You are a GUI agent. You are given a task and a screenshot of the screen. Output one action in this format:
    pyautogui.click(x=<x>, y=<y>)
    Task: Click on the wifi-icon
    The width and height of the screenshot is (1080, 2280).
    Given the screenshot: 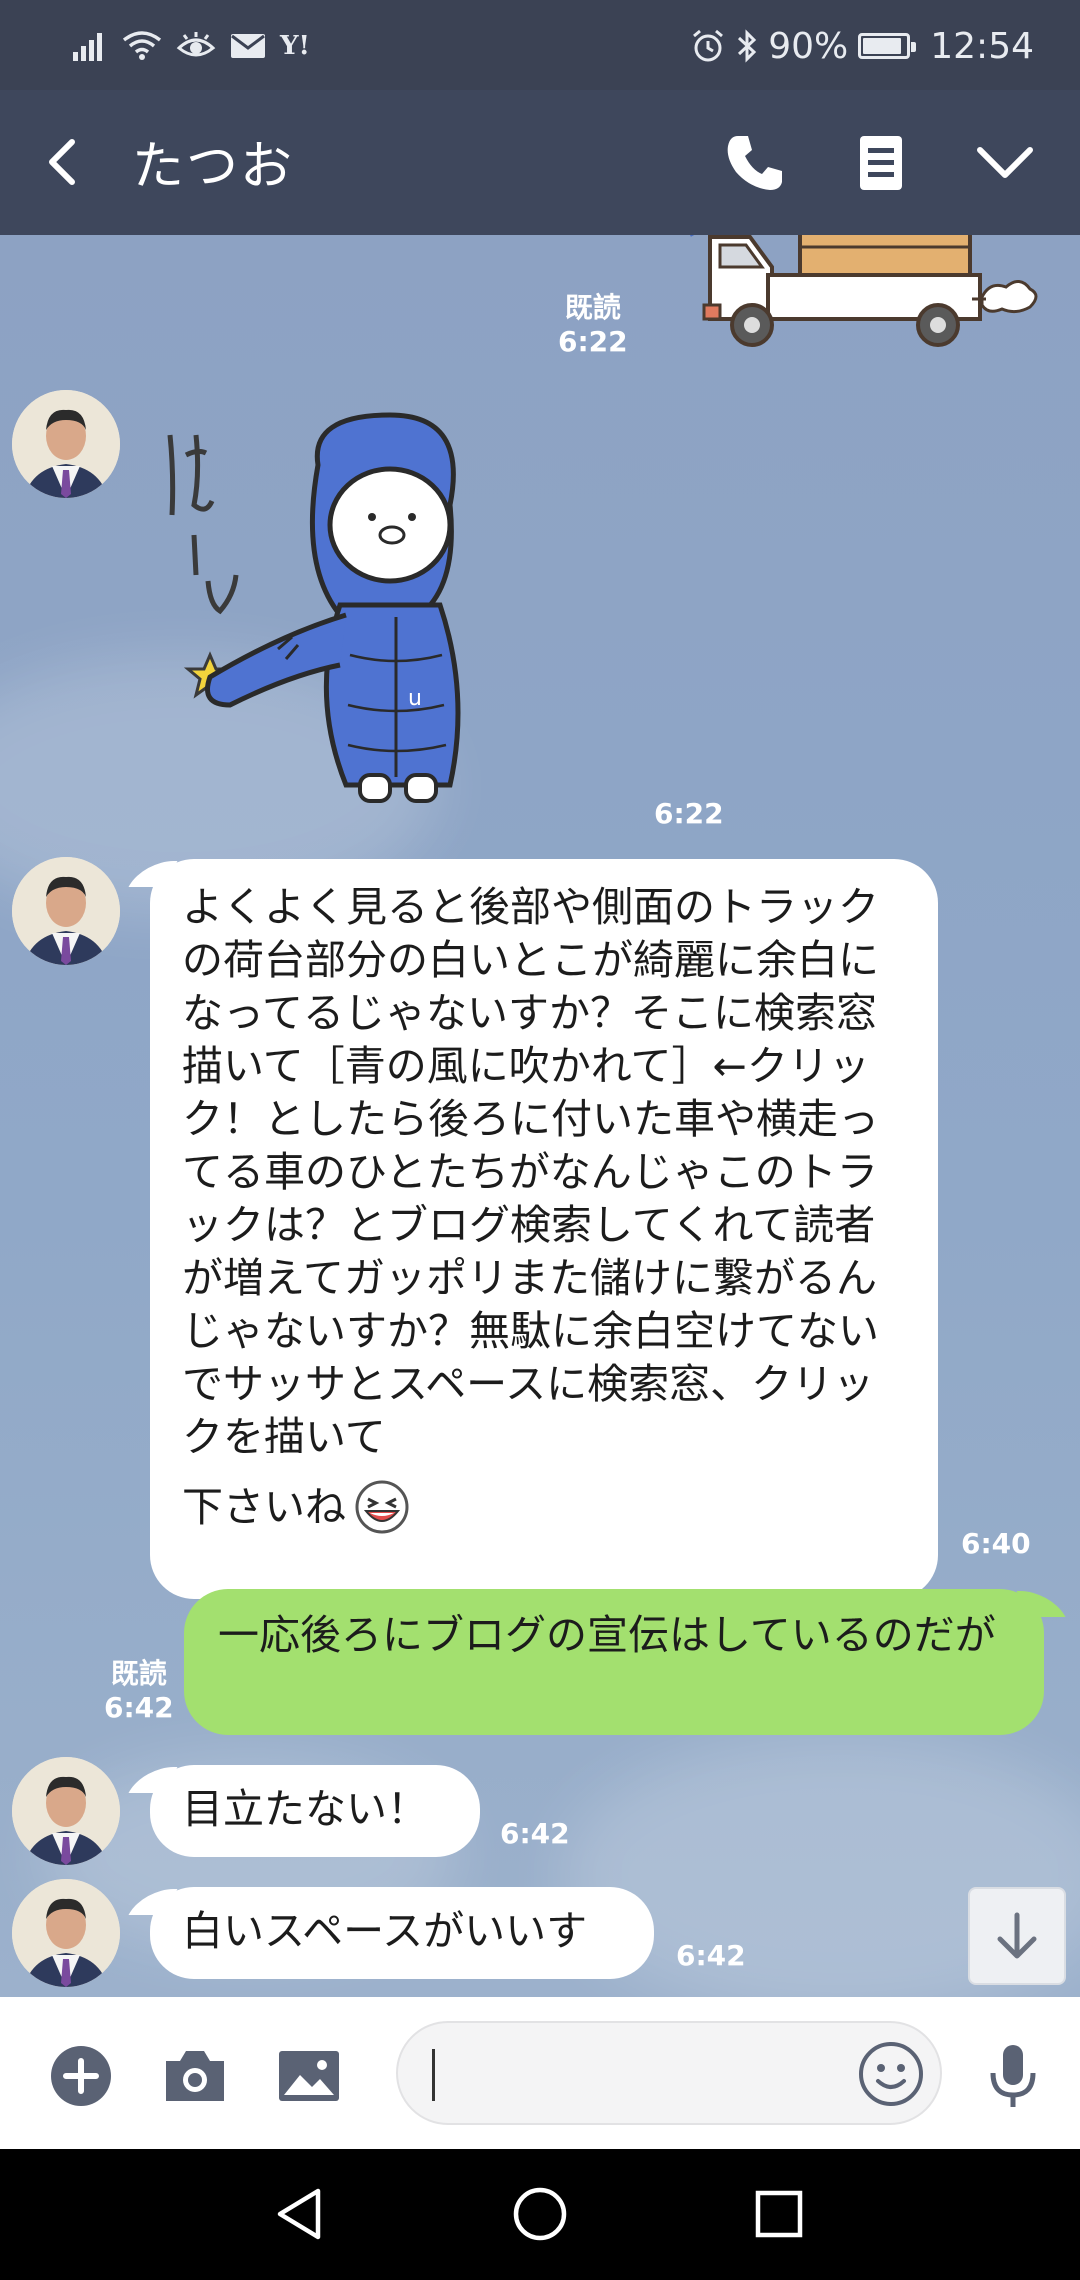 What is the action you would take?
    pyautogui.click(x=142, y=45)
    